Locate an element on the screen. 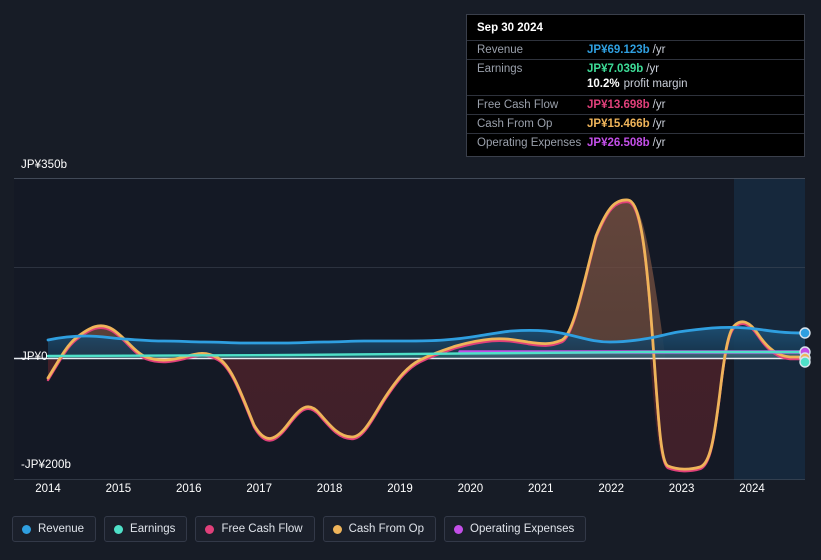 The height and width of the screenshot is (560, 821). tooltip-unit-free-cash-flow: /yr is located at coordinates (659, 105).